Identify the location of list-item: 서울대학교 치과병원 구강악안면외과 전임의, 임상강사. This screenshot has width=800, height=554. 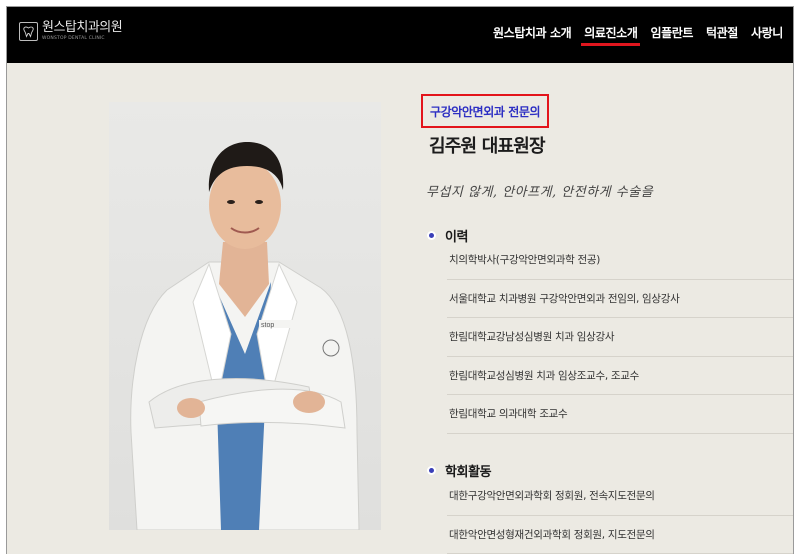
(620, 299).